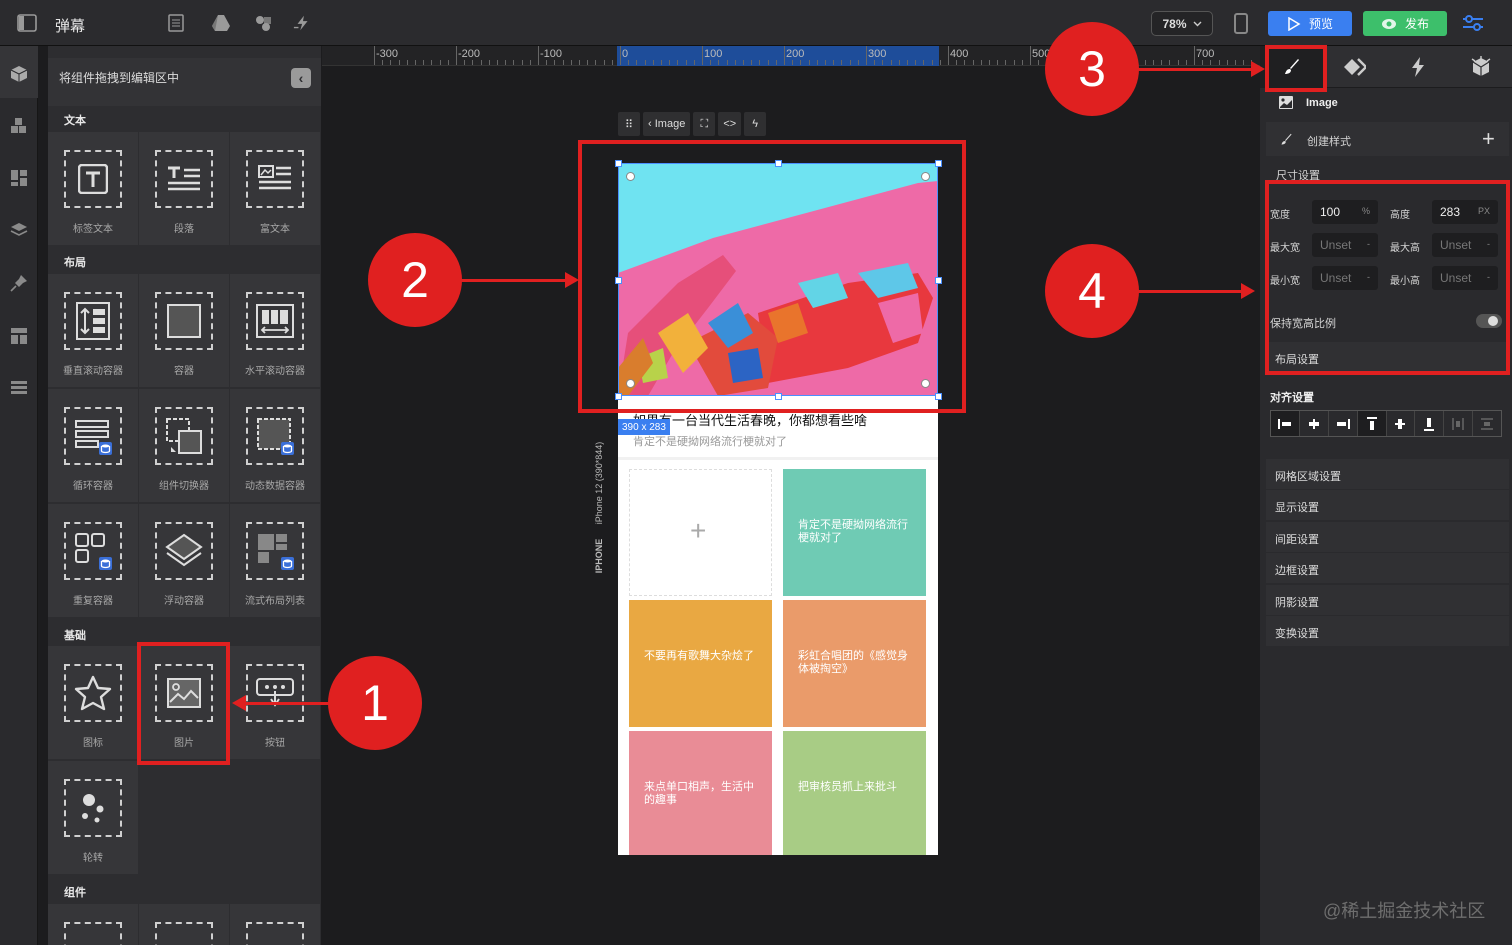 The height and width of the screenshot is (945, 1512). I want to click on distribute-h-icon, so click(1459, 423).